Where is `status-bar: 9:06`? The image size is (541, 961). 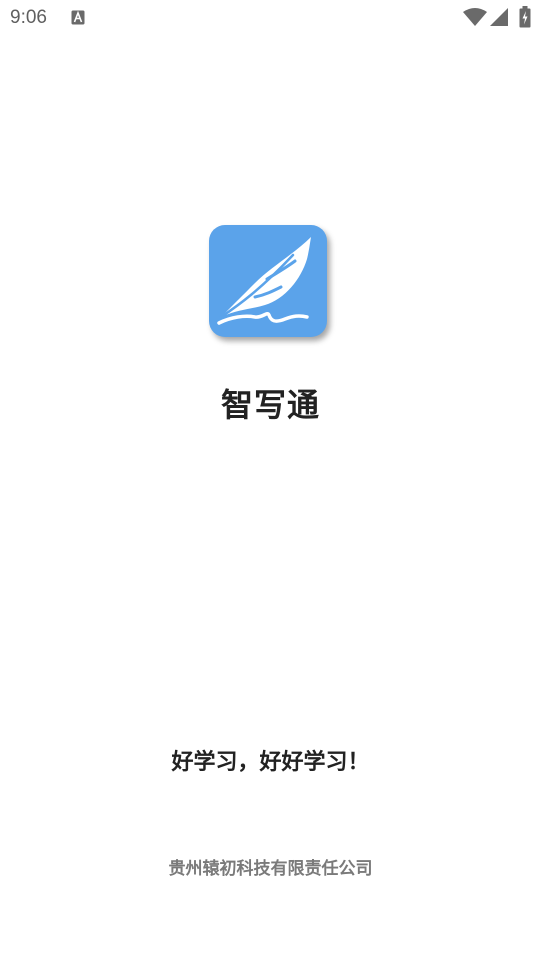
status-bar: 9:06 is located at coordinates (270, 18).